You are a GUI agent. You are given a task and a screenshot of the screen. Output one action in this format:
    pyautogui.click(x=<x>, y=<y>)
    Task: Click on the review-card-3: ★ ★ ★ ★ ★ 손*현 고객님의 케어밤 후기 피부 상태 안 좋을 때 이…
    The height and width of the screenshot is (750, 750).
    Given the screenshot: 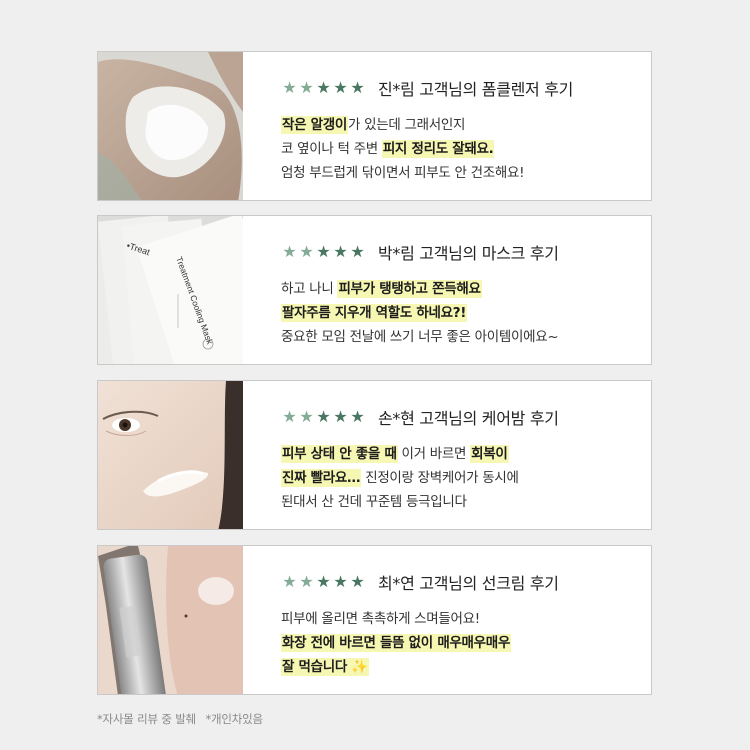 What is the action you would take?
    pyautogui.click(x=374, y=455)
    